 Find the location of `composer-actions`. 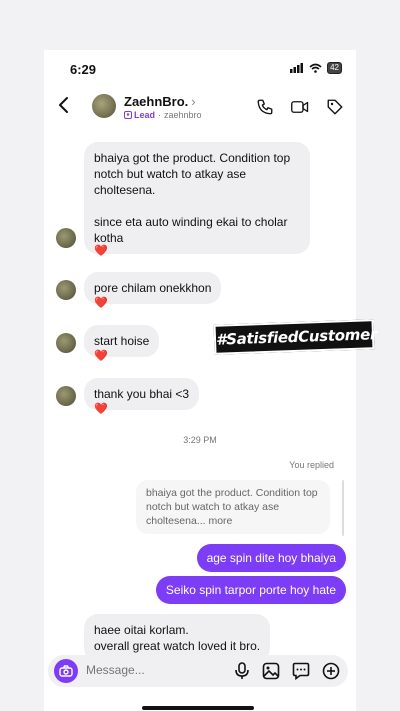

composer-actions is located at coordinates (287, 671).